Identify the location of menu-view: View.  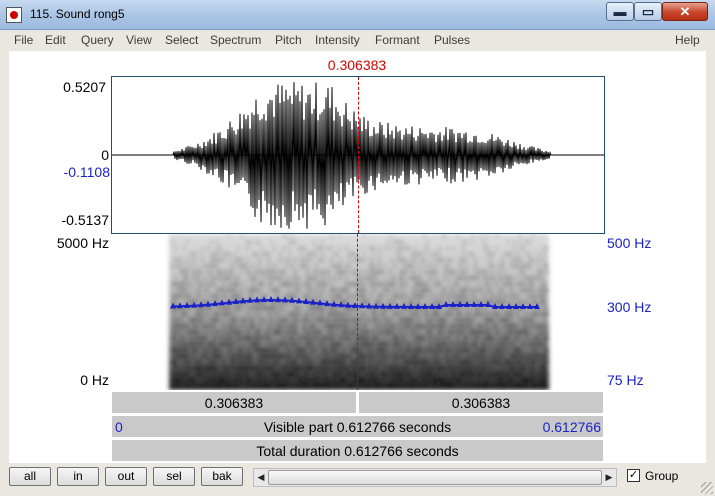
(139, 40).